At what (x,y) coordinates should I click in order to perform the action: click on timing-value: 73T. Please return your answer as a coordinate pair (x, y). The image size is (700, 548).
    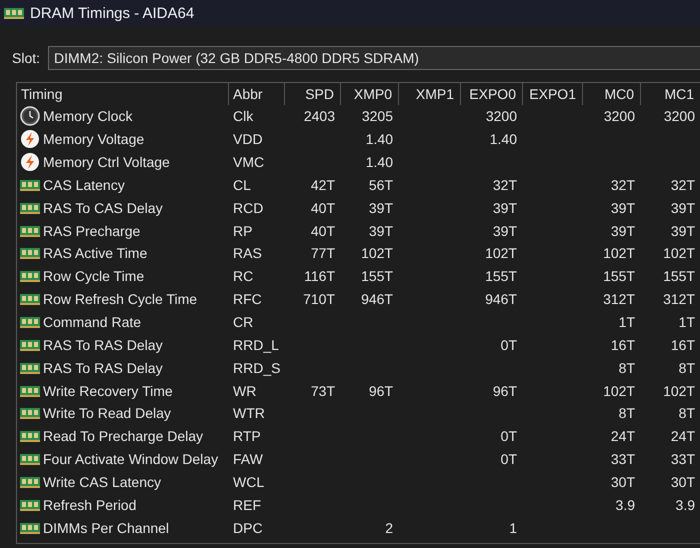
    Looking at the image, I should click on (323, 390).